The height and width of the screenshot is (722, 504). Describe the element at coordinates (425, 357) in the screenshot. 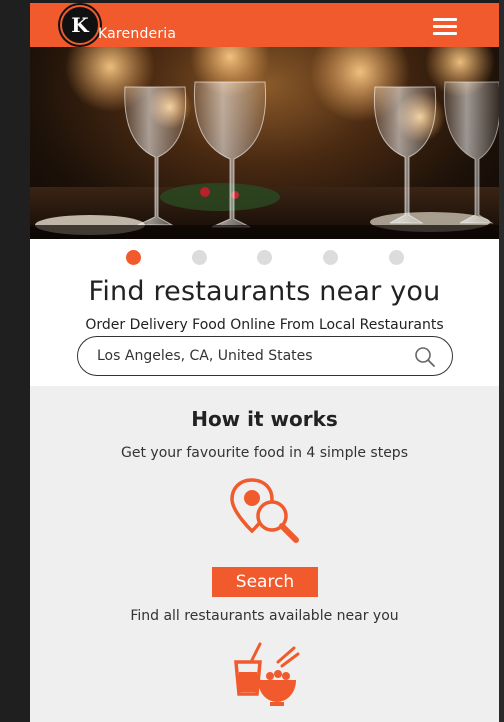

I see `magnifier-icon` at that location.